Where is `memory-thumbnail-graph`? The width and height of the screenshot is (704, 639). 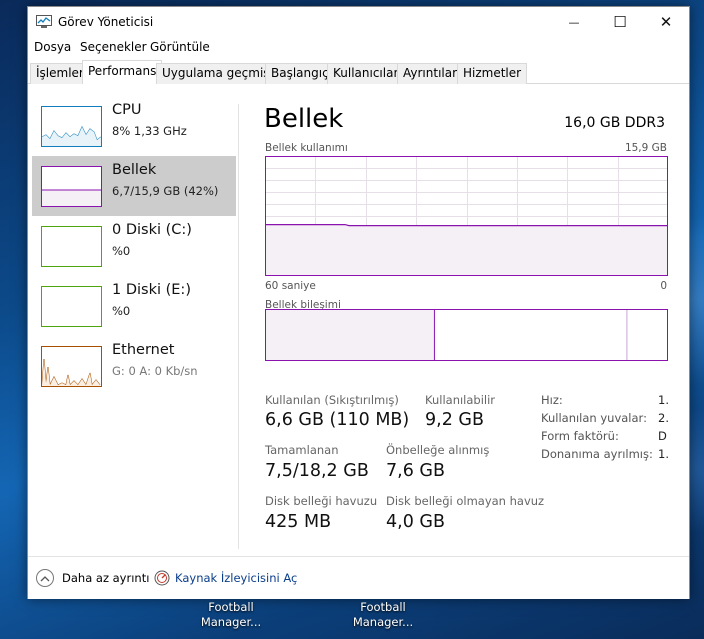
memory-thumbnail-graph is located at coordinates (71, 186).